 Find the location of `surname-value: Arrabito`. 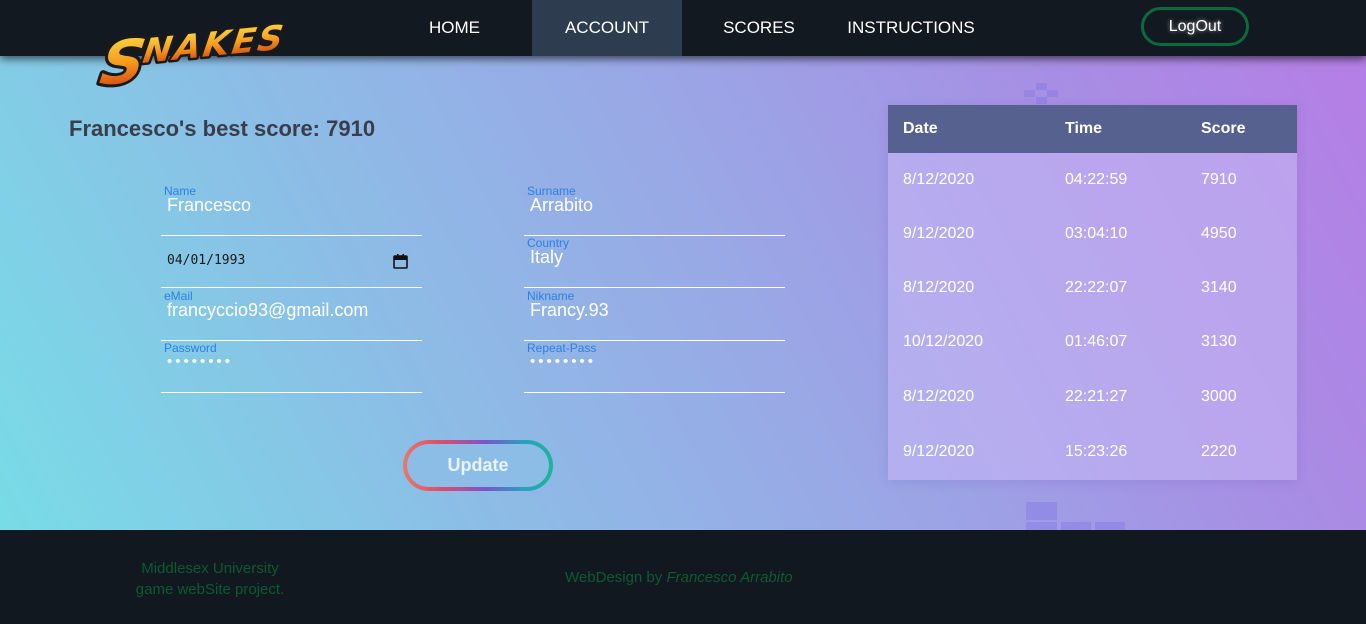

surname-value: Arrabito is located at coordinates (561, 205).